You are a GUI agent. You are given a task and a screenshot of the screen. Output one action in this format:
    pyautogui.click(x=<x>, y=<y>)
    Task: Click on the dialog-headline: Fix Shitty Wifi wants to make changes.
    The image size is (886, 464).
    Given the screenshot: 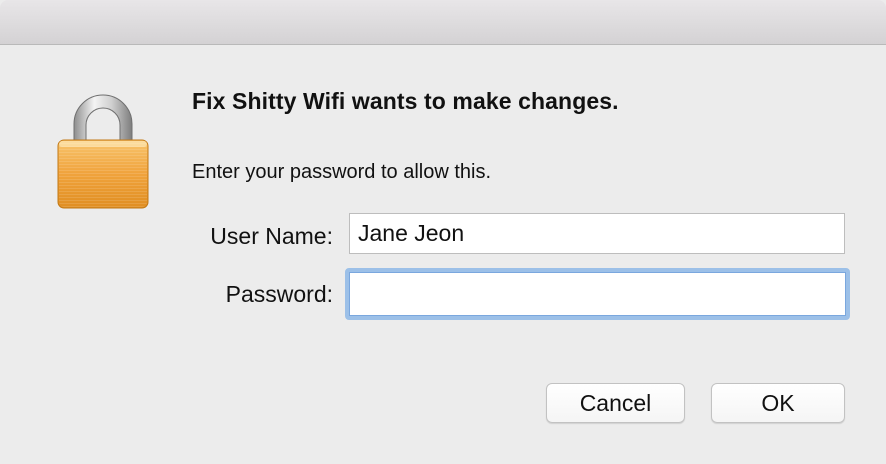 What is the action you would take?
    pyautogui.click(x=405, y=101)
    